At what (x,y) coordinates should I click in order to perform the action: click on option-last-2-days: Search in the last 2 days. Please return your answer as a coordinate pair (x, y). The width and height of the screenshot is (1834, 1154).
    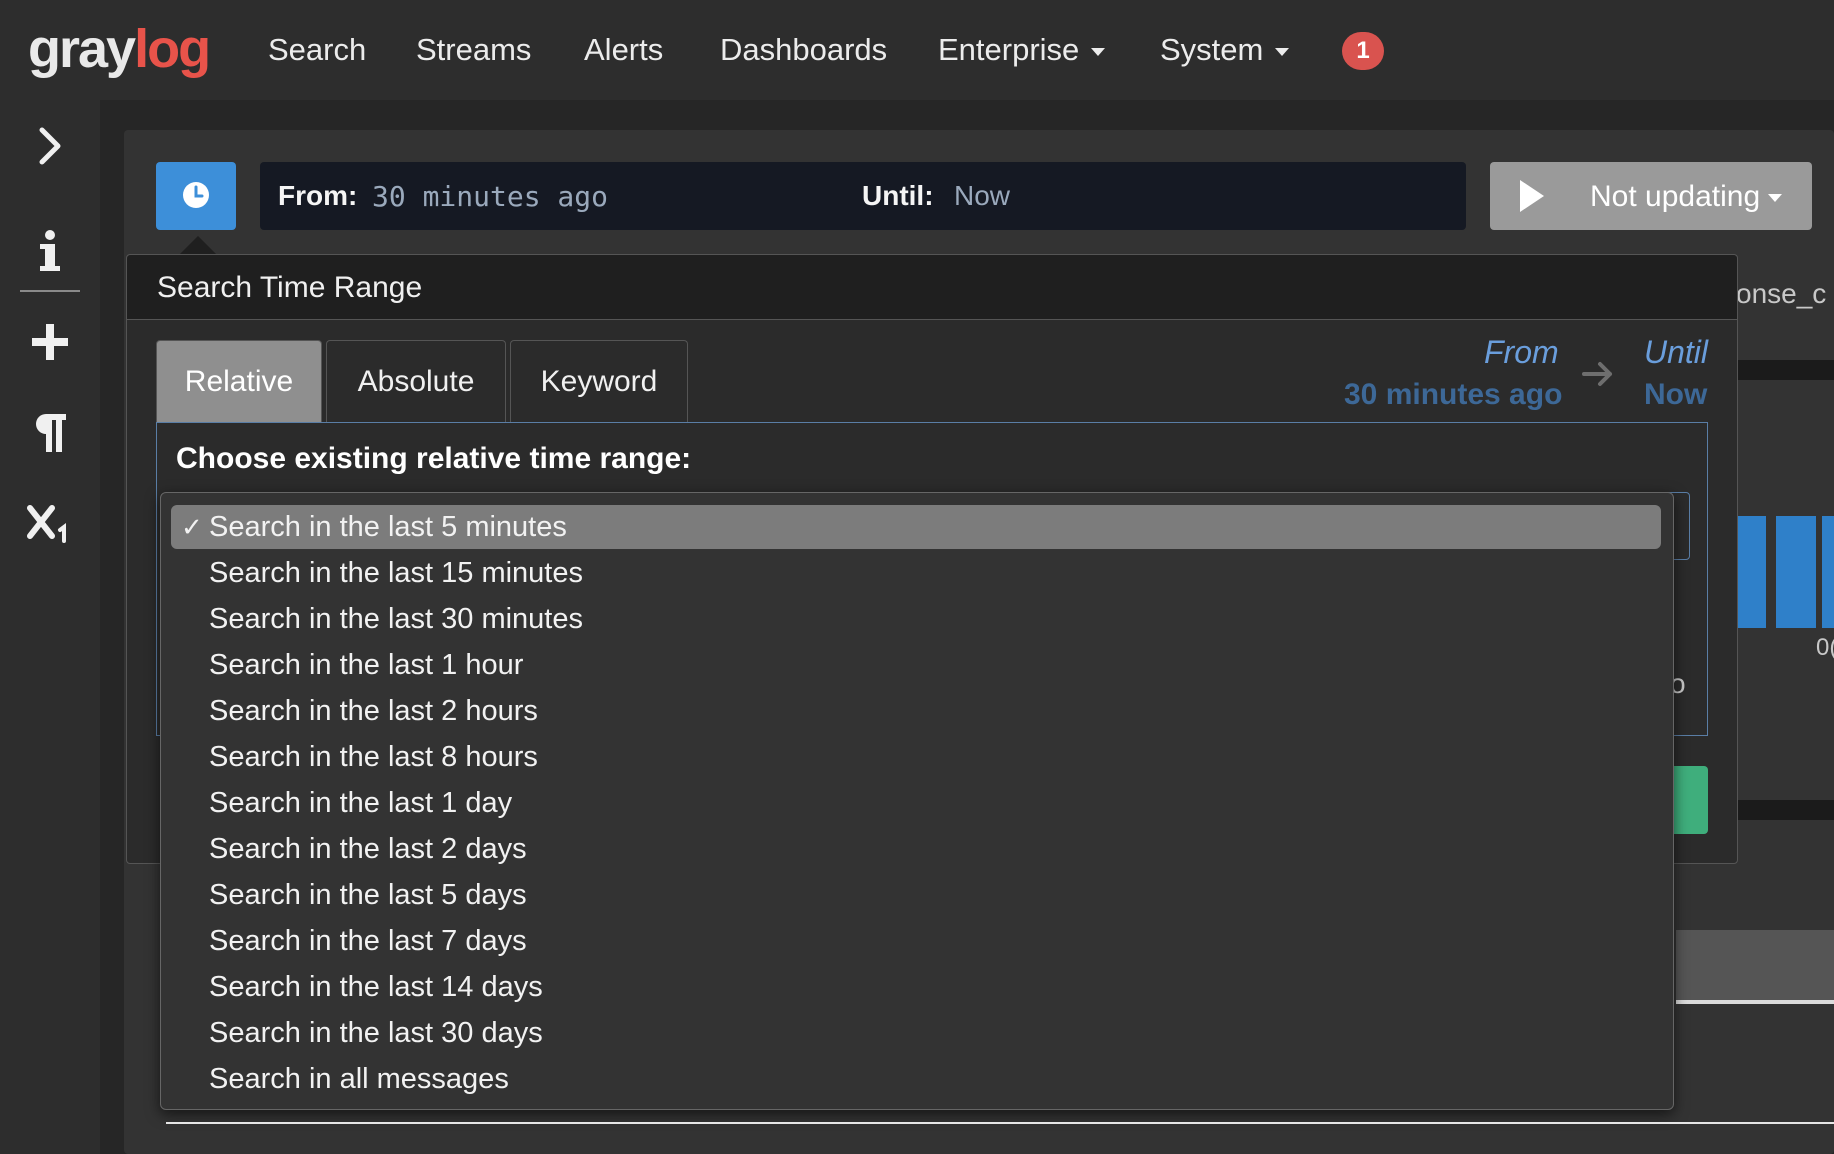
    Looking at the image, I should click on (916, 849).